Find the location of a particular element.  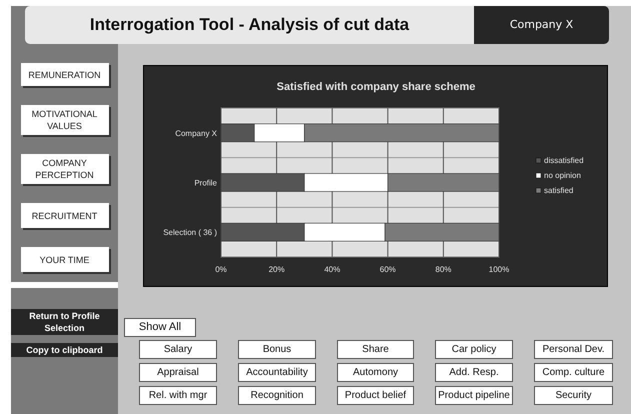

filter-button: Salary is located at coordinates (178, 349).